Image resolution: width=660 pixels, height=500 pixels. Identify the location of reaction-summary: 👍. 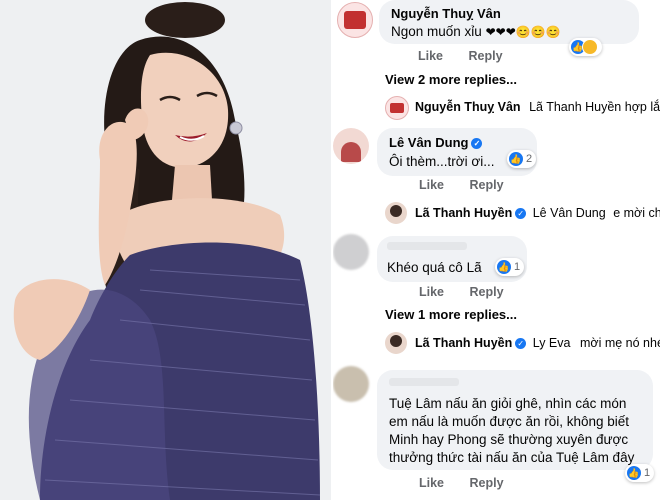
(585, 47).